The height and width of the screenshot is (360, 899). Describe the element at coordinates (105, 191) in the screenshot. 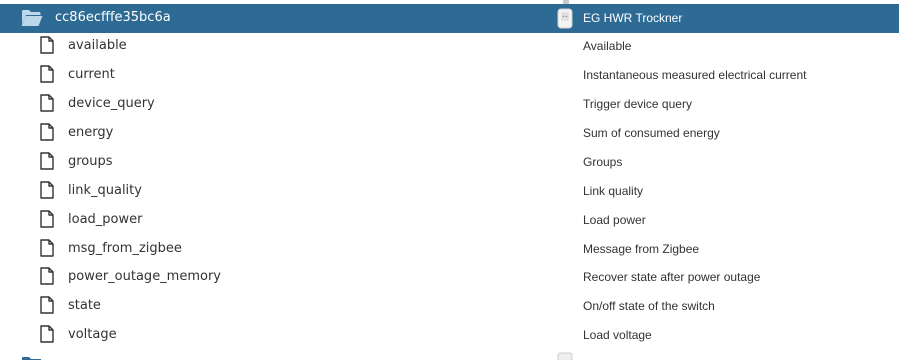

I see `state-id: link_quality` at that location.